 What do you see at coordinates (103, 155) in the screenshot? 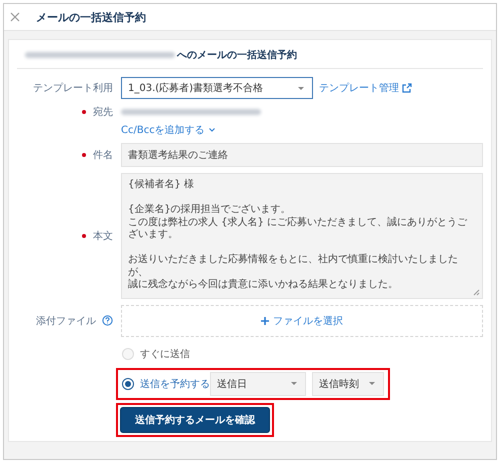
I see `field-label: 件名` at bounding box center [103, 155].